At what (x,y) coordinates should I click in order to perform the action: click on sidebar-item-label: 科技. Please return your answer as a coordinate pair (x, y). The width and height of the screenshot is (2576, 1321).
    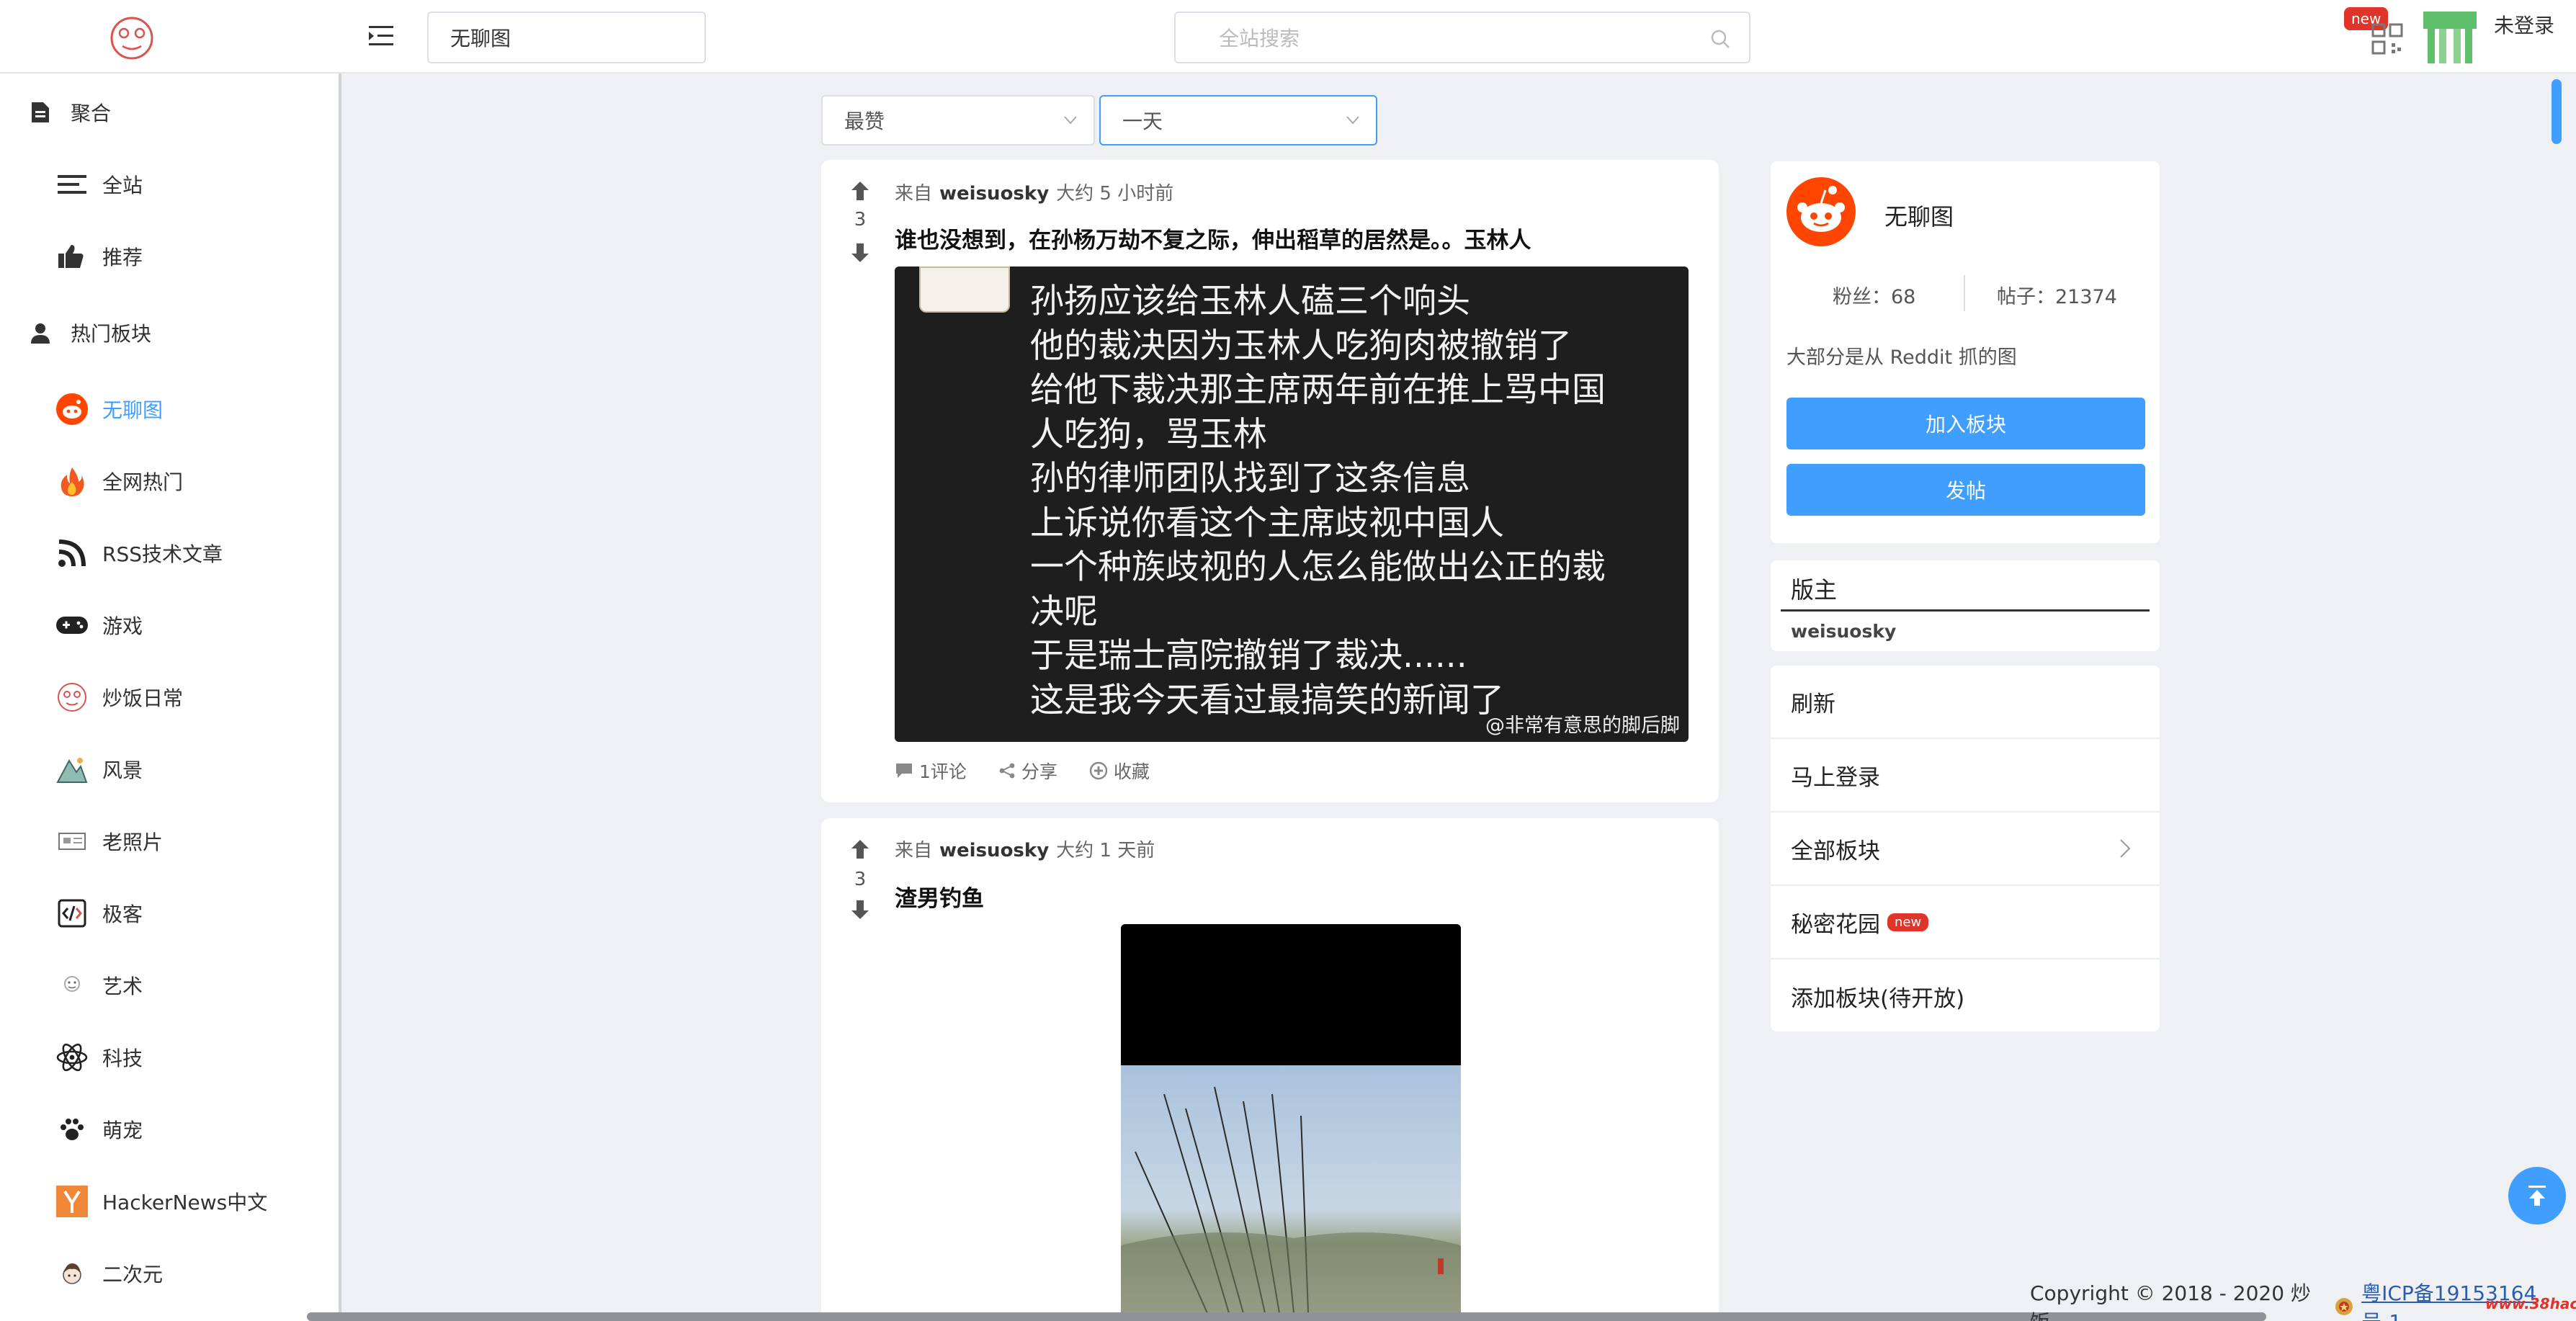
    Looking at the image, I should click on (123, 1059).